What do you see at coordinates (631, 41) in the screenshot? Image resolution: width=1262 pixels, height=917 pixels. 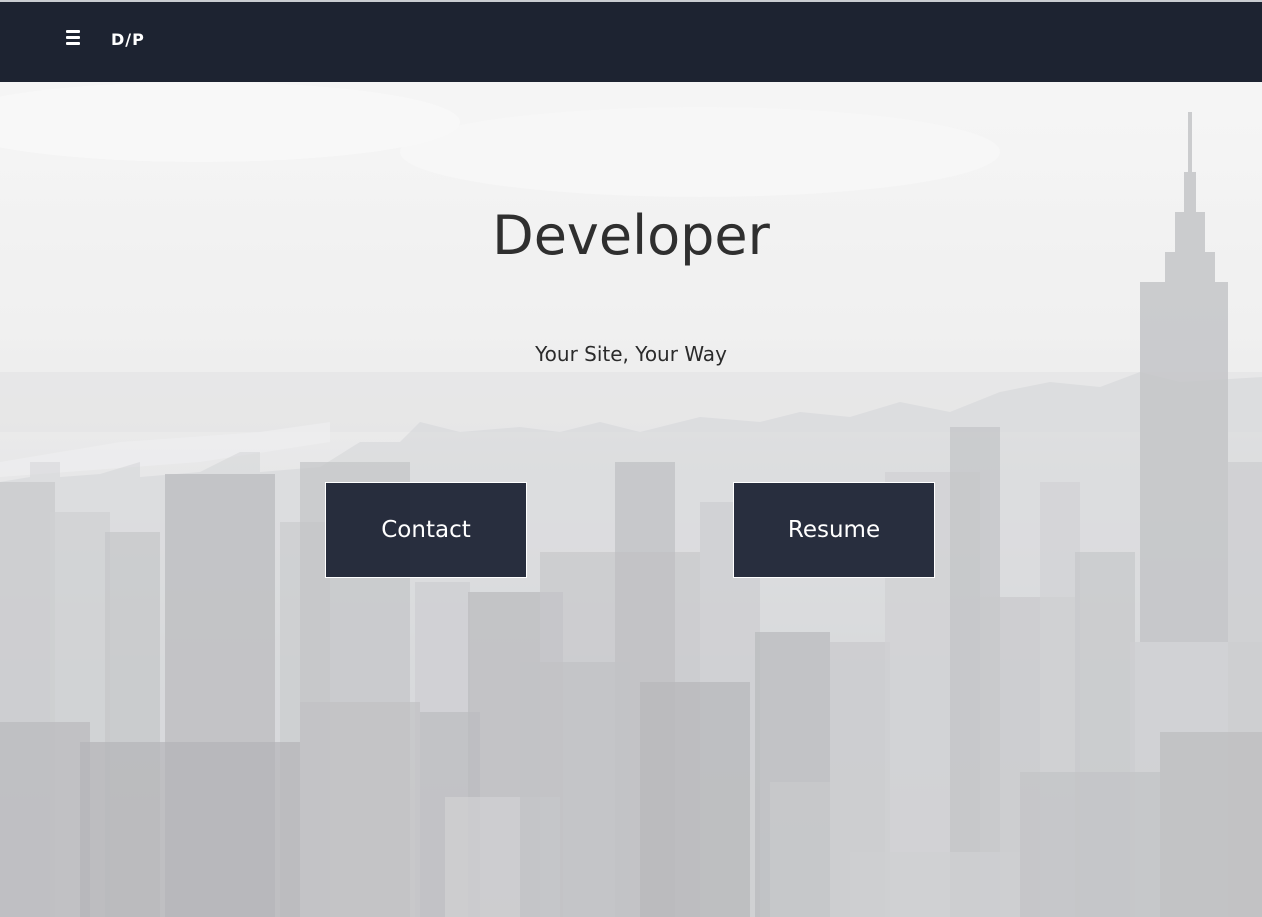 I see `top-navbar: D/P` at bounding box center [631, 41].